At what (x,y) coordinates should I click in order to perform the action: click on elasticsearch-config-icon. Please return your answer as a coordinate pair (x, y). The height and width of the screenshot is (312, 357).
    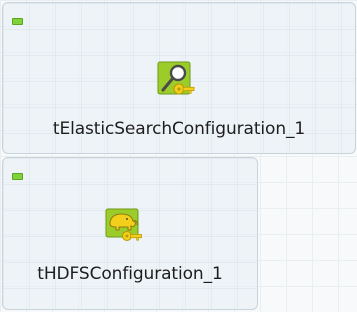
    Looking at the image, I should click on (176, 80).